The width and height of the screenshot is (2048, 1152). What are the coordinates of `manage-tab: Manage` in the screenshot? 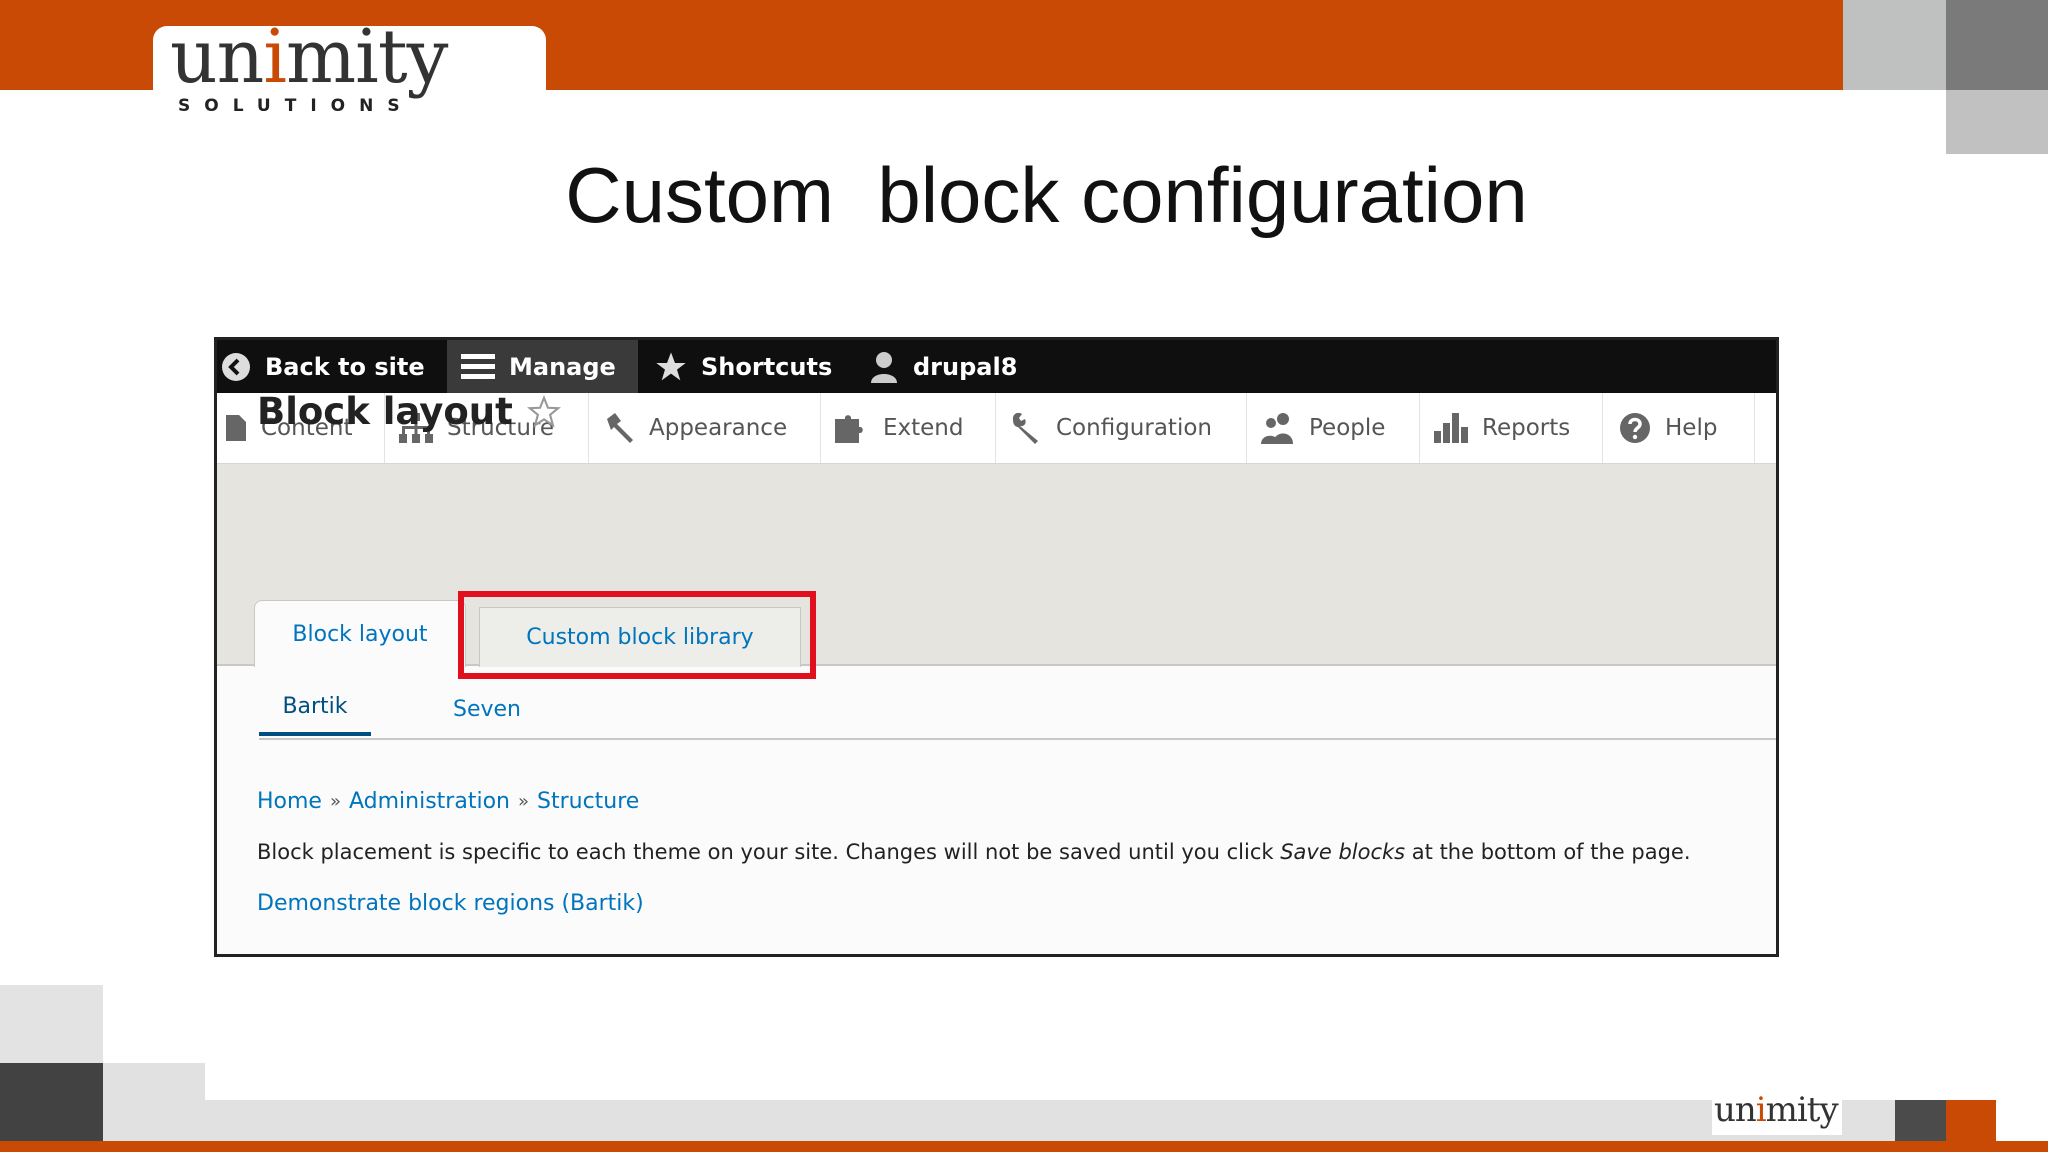 It's located at (542, 366).